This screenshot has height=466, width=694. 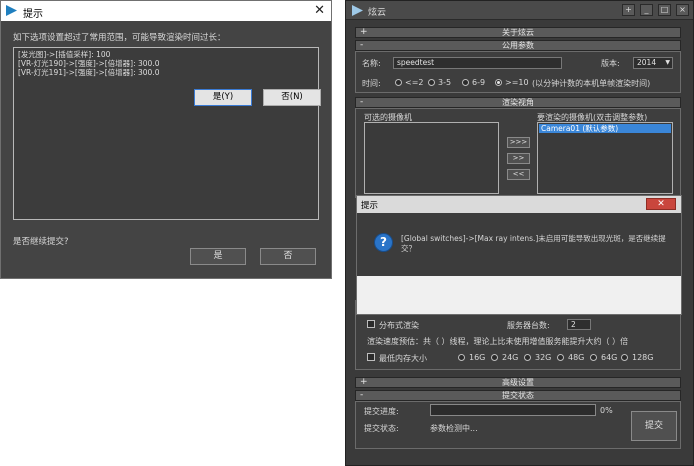 What do you see at coordinates (431, 158) in the screenshot?
I see `available-cameras-list` at bounding box center [431, 158].